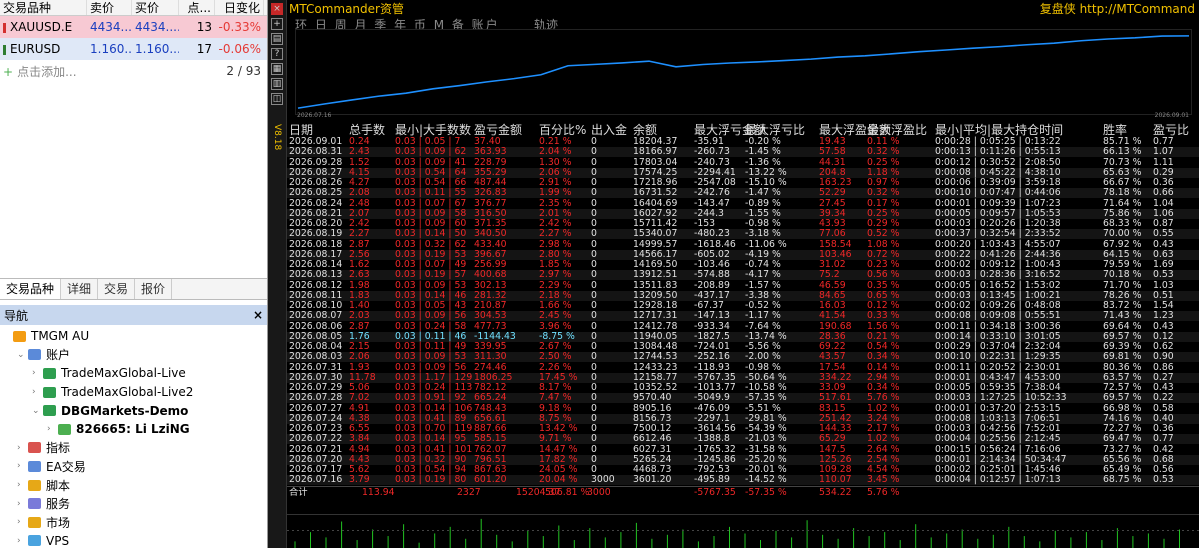  What do you see at coordinates (1122, 203) in the screenshot?
I see `table-cell: 71.64 %` at bounding box center [1122, 203].